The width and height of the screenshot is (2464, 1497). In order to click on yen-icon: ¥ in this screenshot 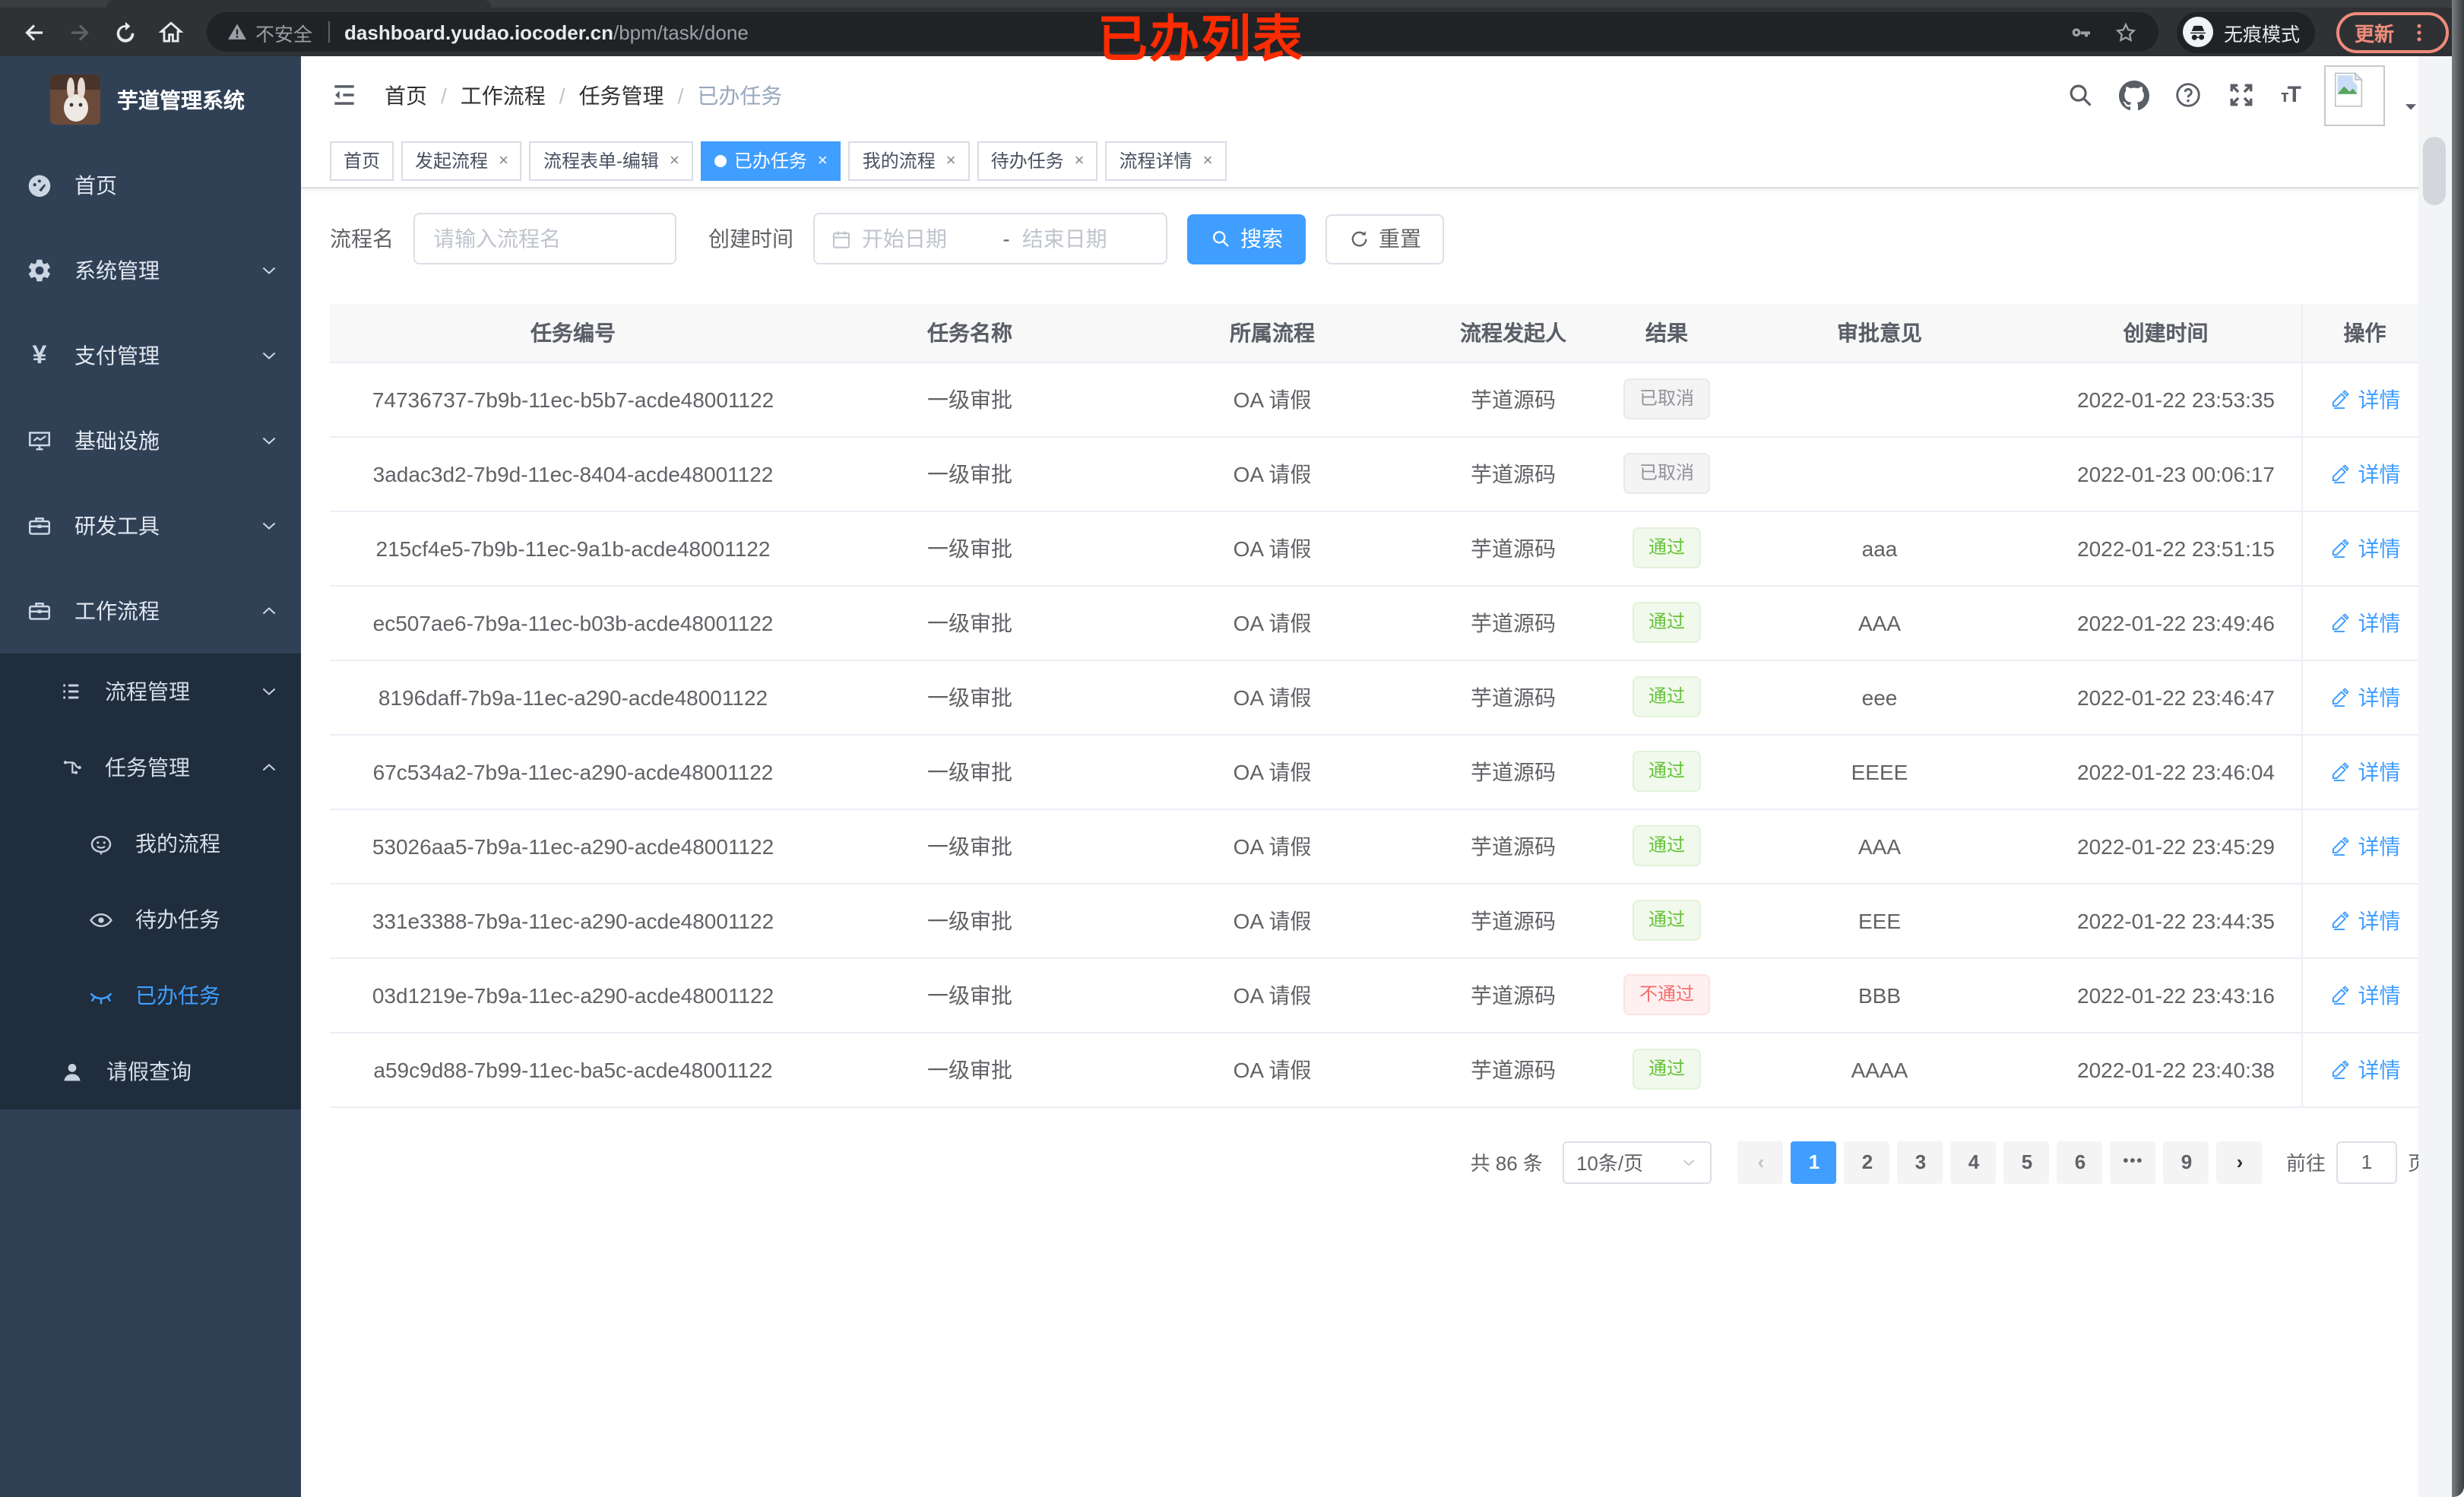, I will do `click(39, 354)`.